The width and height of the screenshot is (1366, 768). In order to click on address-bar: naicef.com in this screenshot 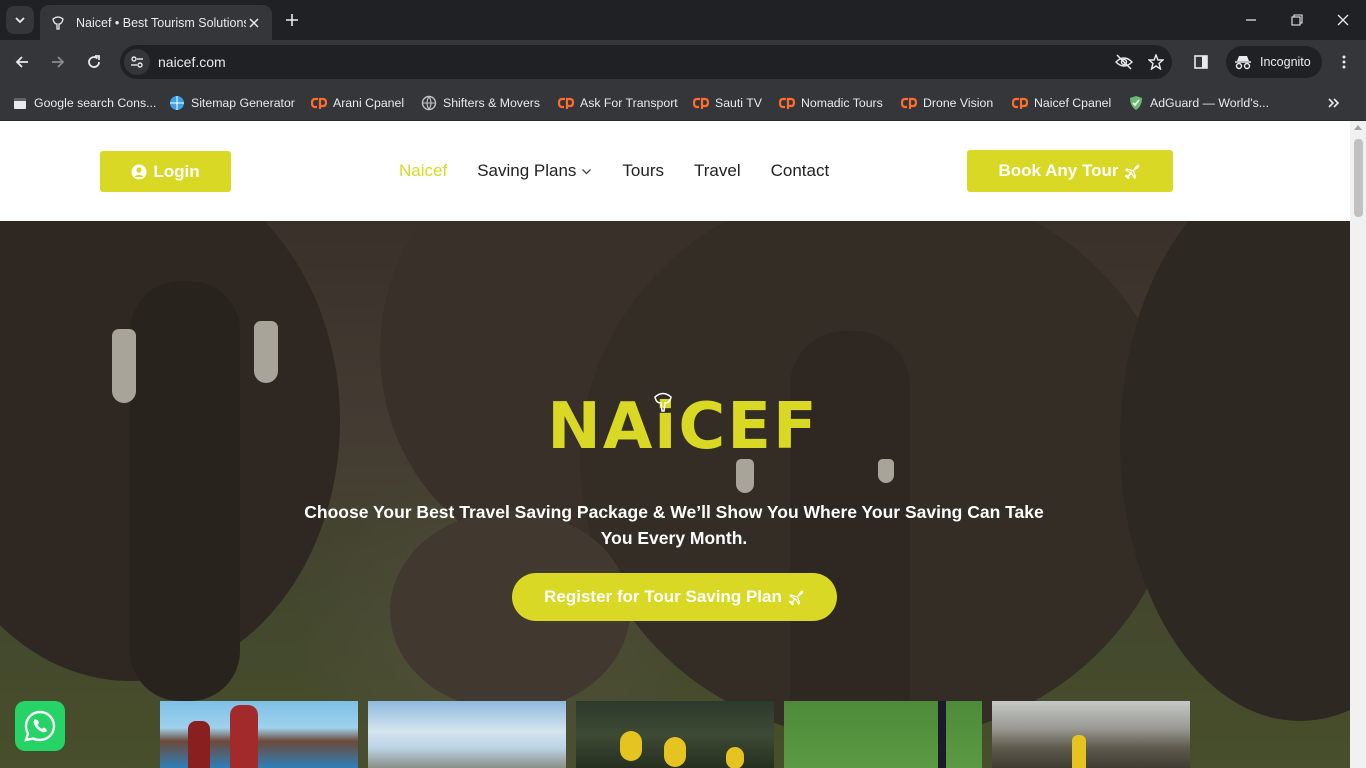, I will do `click(646, 62)`.